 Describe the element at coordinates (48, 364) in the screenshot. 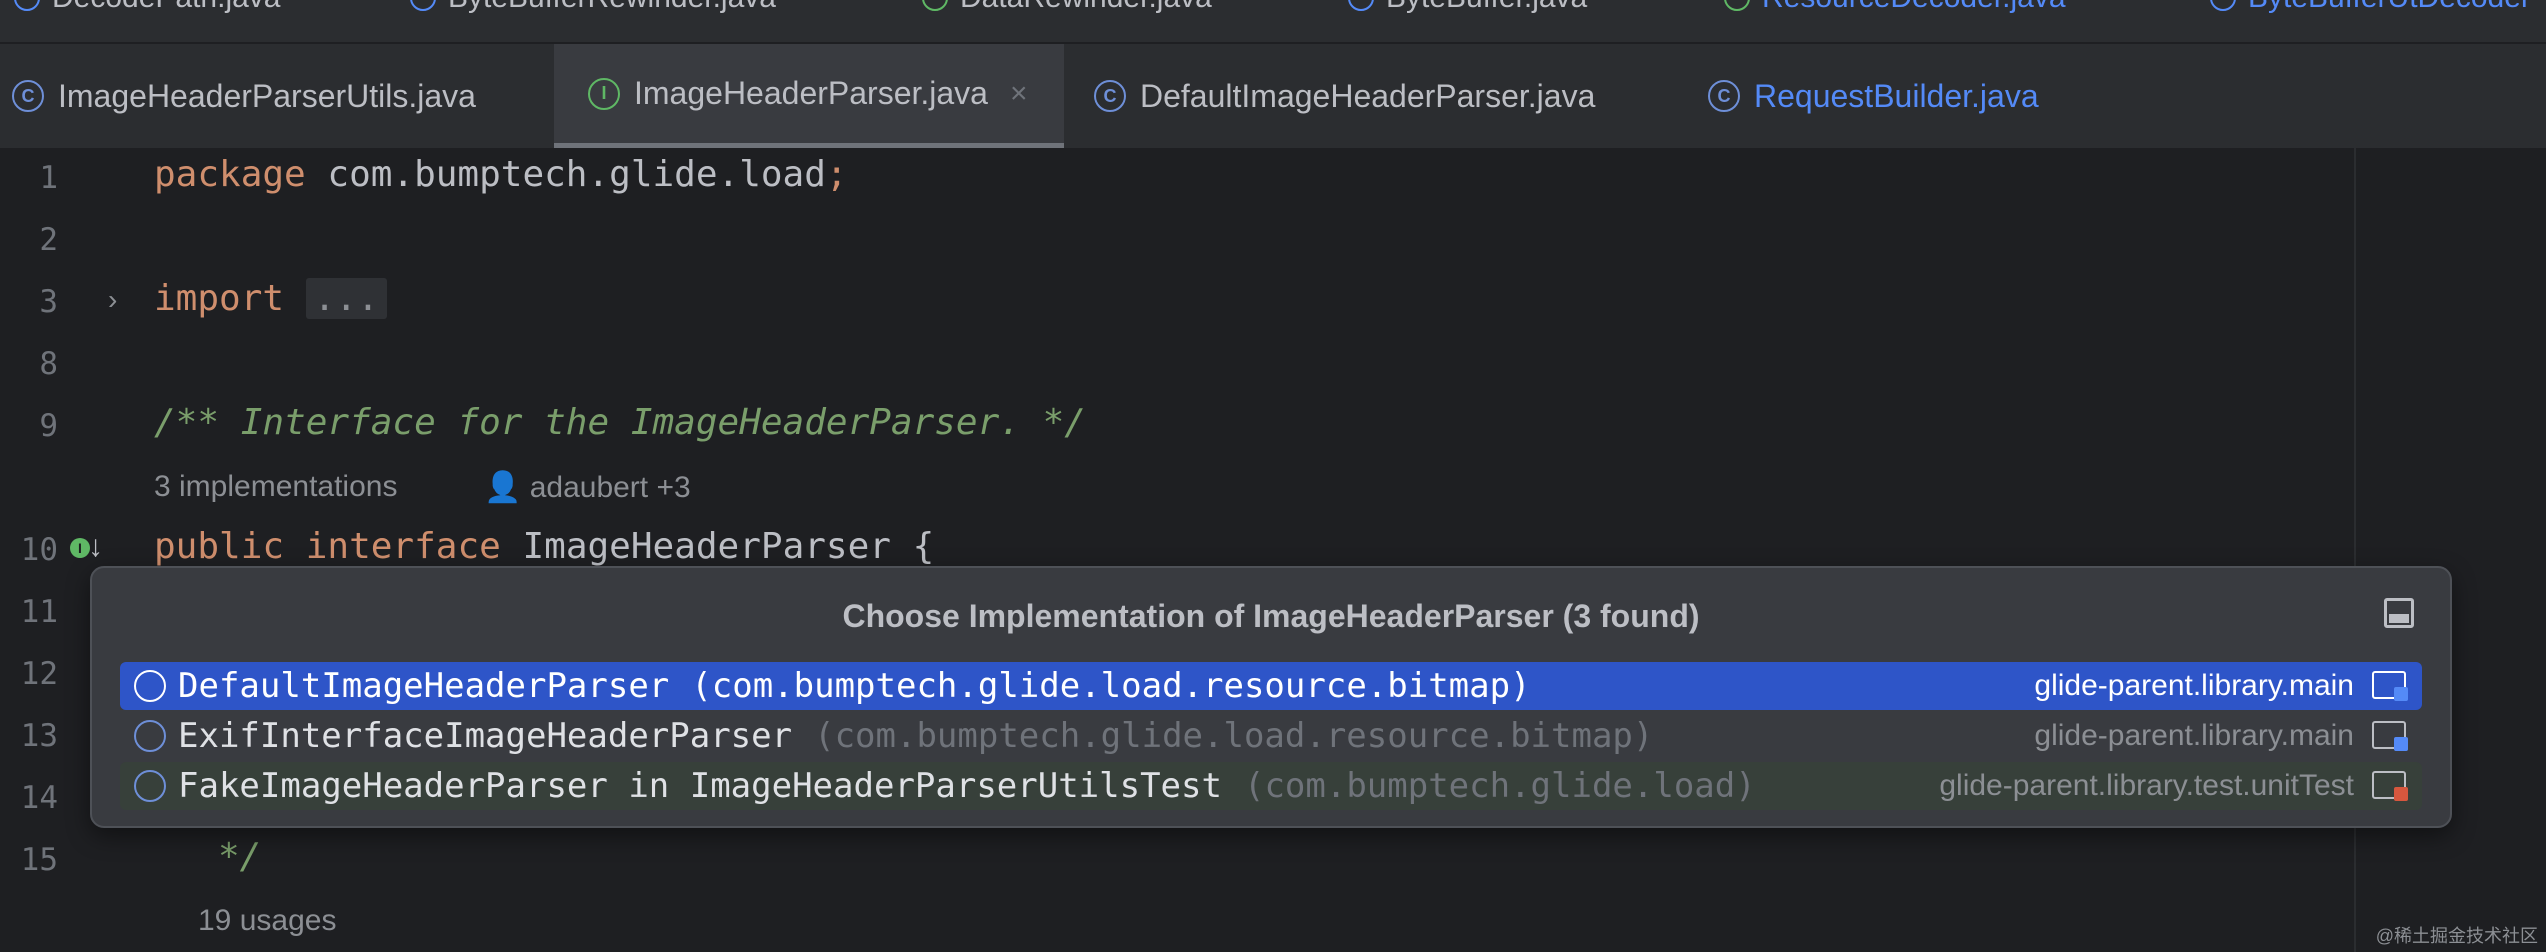

I see `line-number: 8` at that location.